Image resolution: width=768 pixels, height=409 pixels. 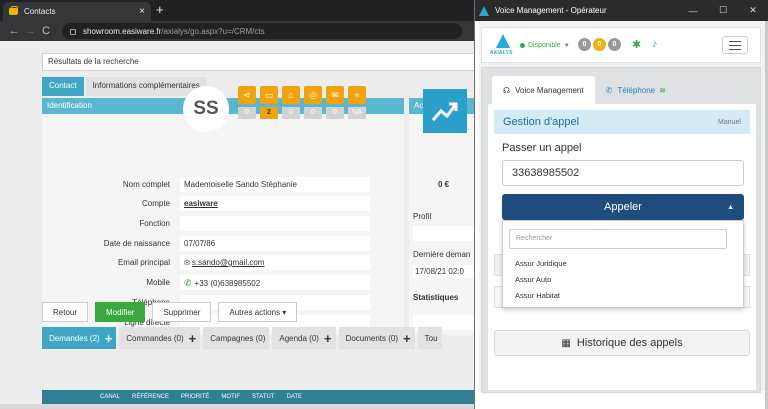 I want to click on tab-telephone: ✆ Téléphone ≋, so click(x=636, y=90).